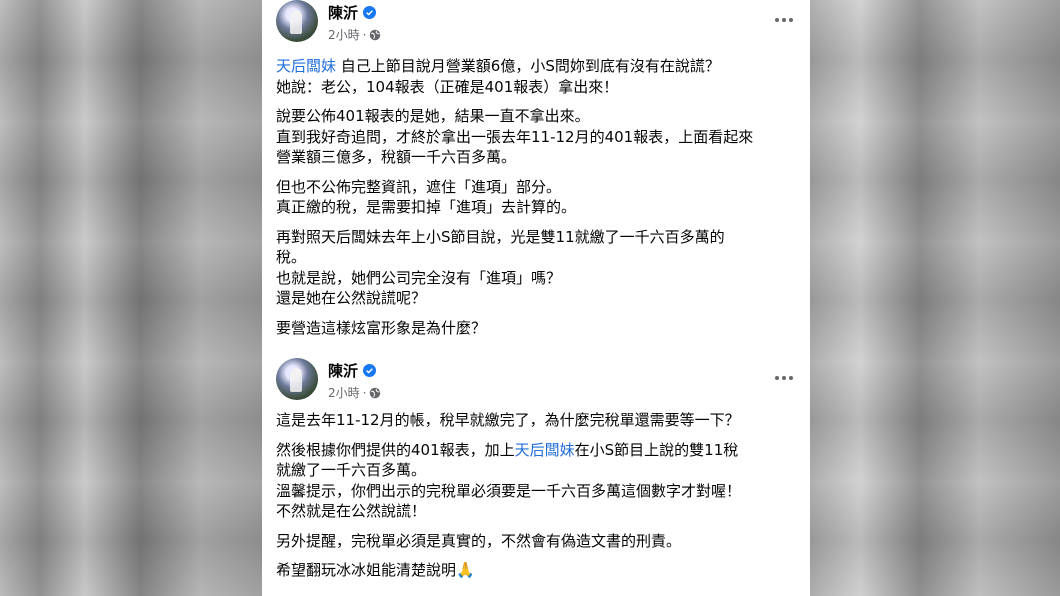 Image resolution: width=1060 pixels, height=596 pixels. Describe the element at coordinates (395, 449) in the screenshot. I see `text-line: 然後根據你們提供的401報表，加上` at that location.